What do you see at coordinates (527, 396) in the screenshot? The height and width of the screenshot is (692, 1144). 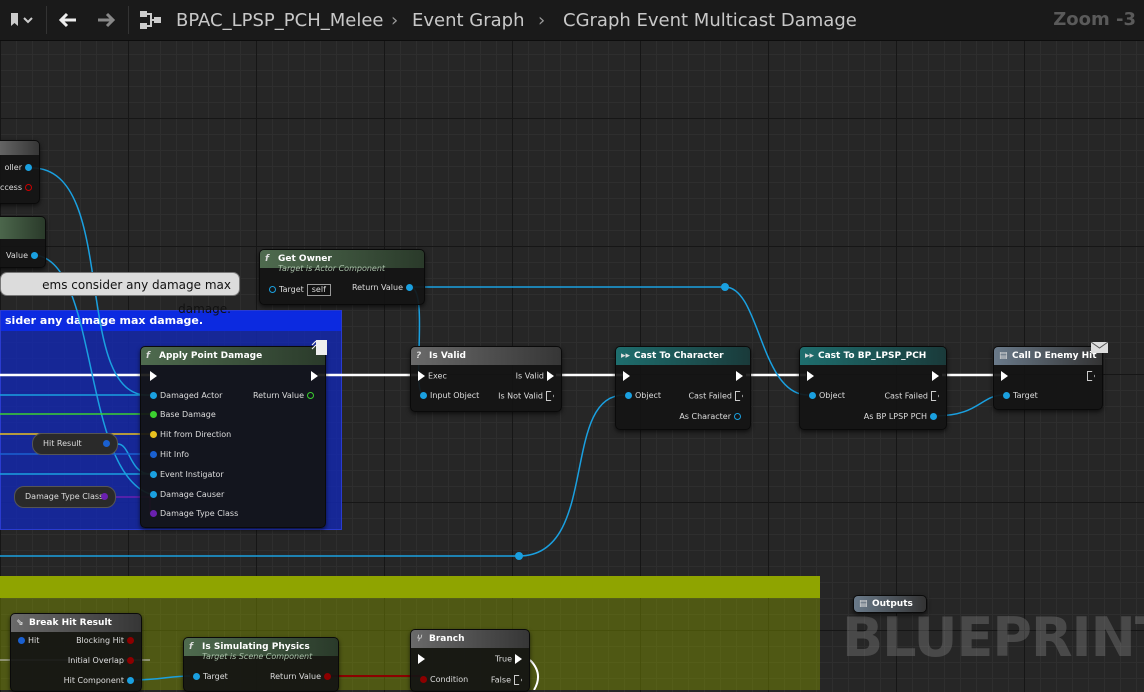 I see `pin-is-not-valid: Is Not Valid` at bounding box center [527, 396].